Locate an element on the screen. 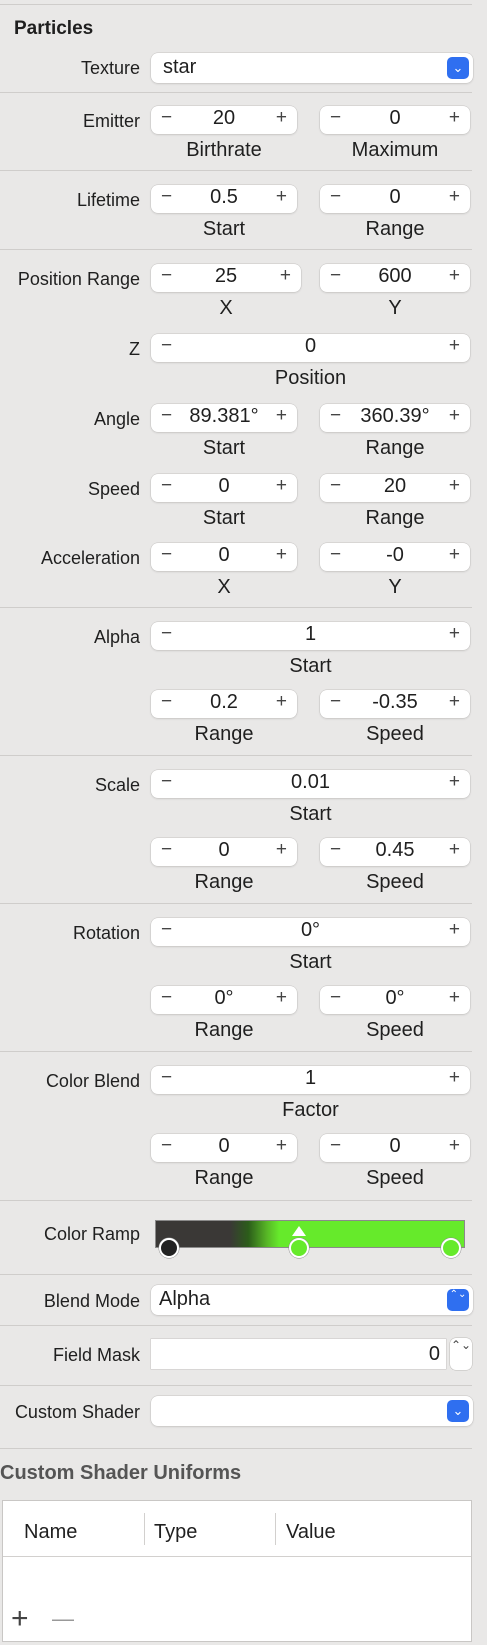  color-ramp-gradient is located at coordinates (310, 1234).